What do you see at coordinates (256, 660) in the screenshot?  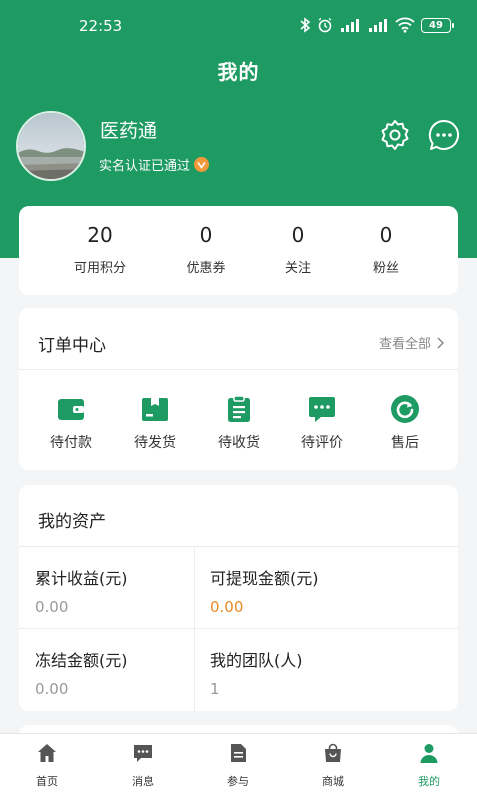 I see `asset-label: 我的团队(人)` at bounding box center [256, 660].